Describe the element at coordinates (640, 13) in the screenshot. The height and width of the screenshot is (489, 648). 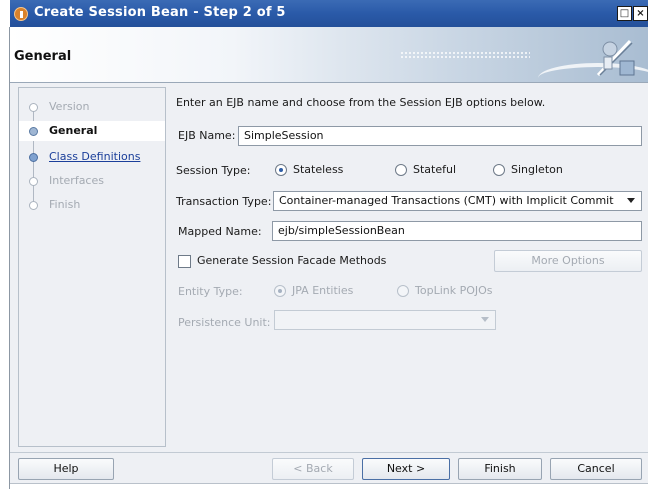
I see `close-button: ×` at that location.